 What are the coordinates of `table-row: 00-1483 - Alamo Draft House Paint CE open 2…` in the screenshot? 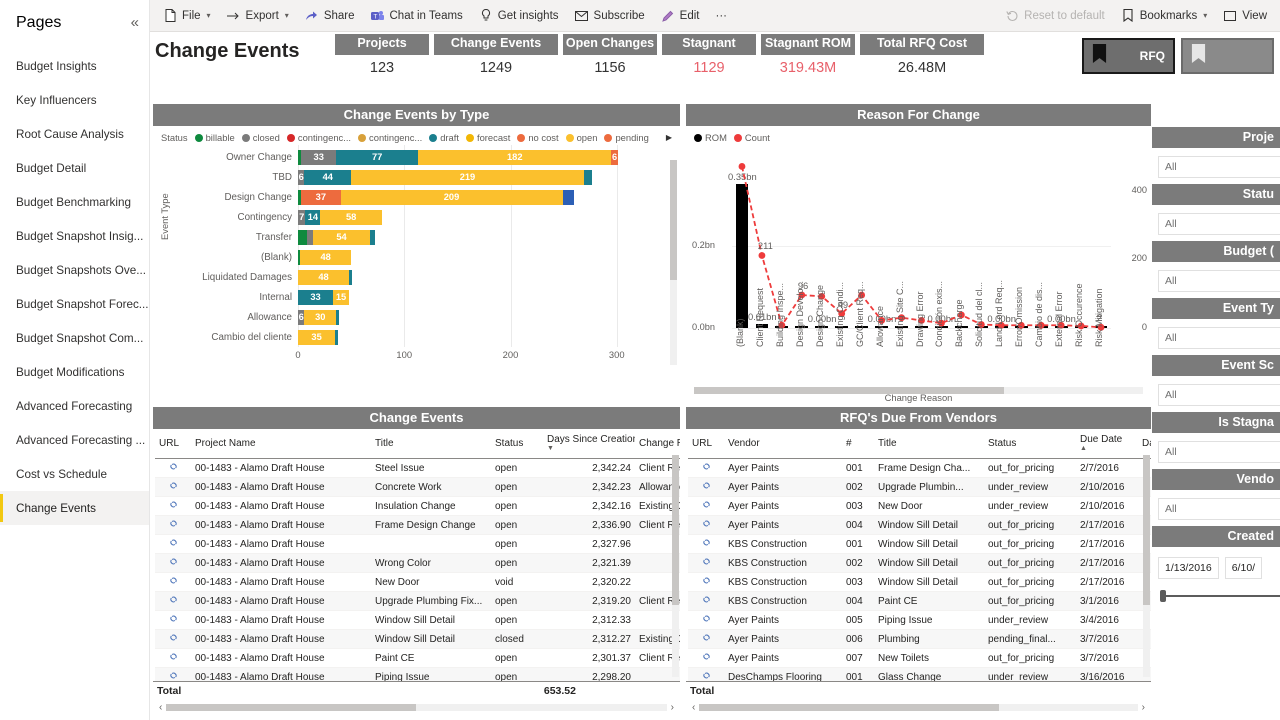 It's located at (417, 658).